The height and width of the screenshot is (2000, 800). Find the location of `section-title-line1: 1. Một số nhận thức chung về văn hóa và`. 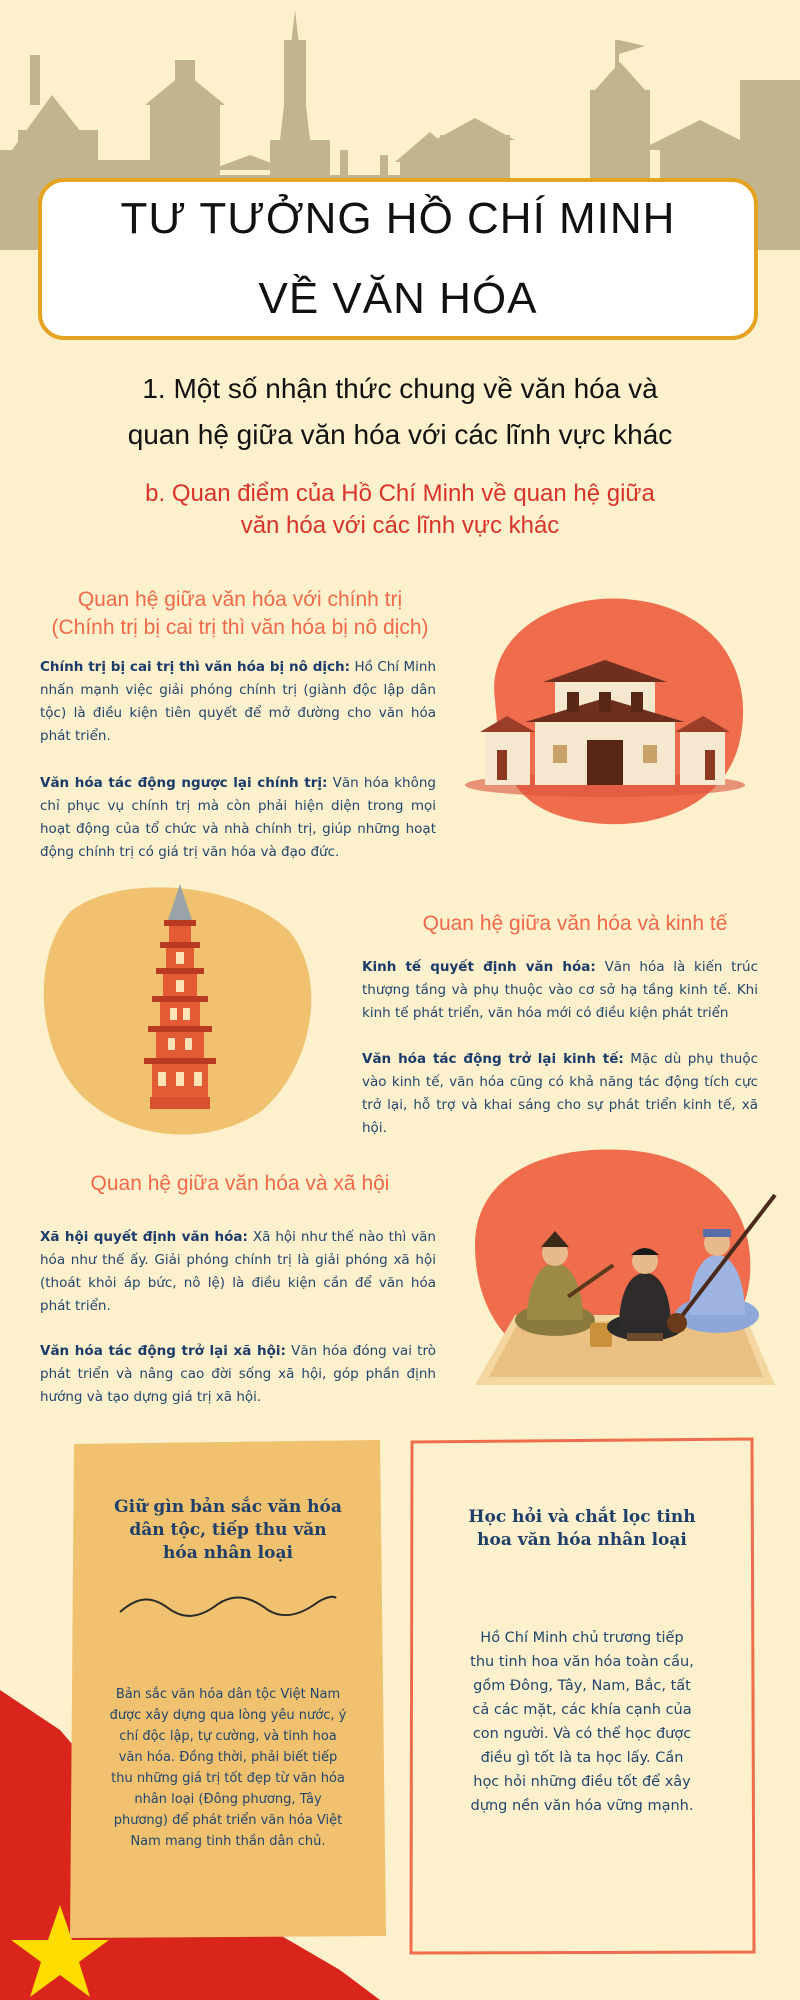

section-title-line1: 1. Một số nhận thức chung về văn hóa và is located at coordinates (400, 388).